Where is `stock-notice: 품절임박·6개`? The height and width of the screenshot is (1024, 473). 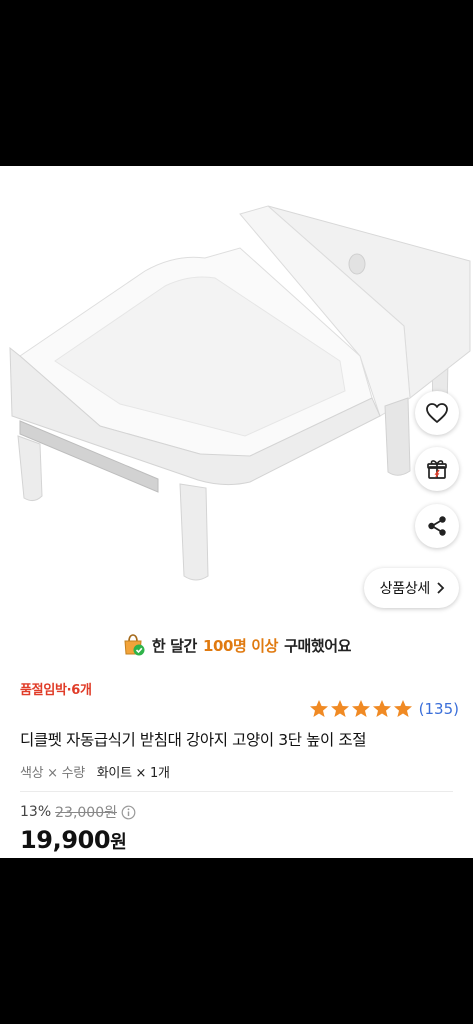
stock-notice: 품절임박·6개 is located at coordinates (56, 690).